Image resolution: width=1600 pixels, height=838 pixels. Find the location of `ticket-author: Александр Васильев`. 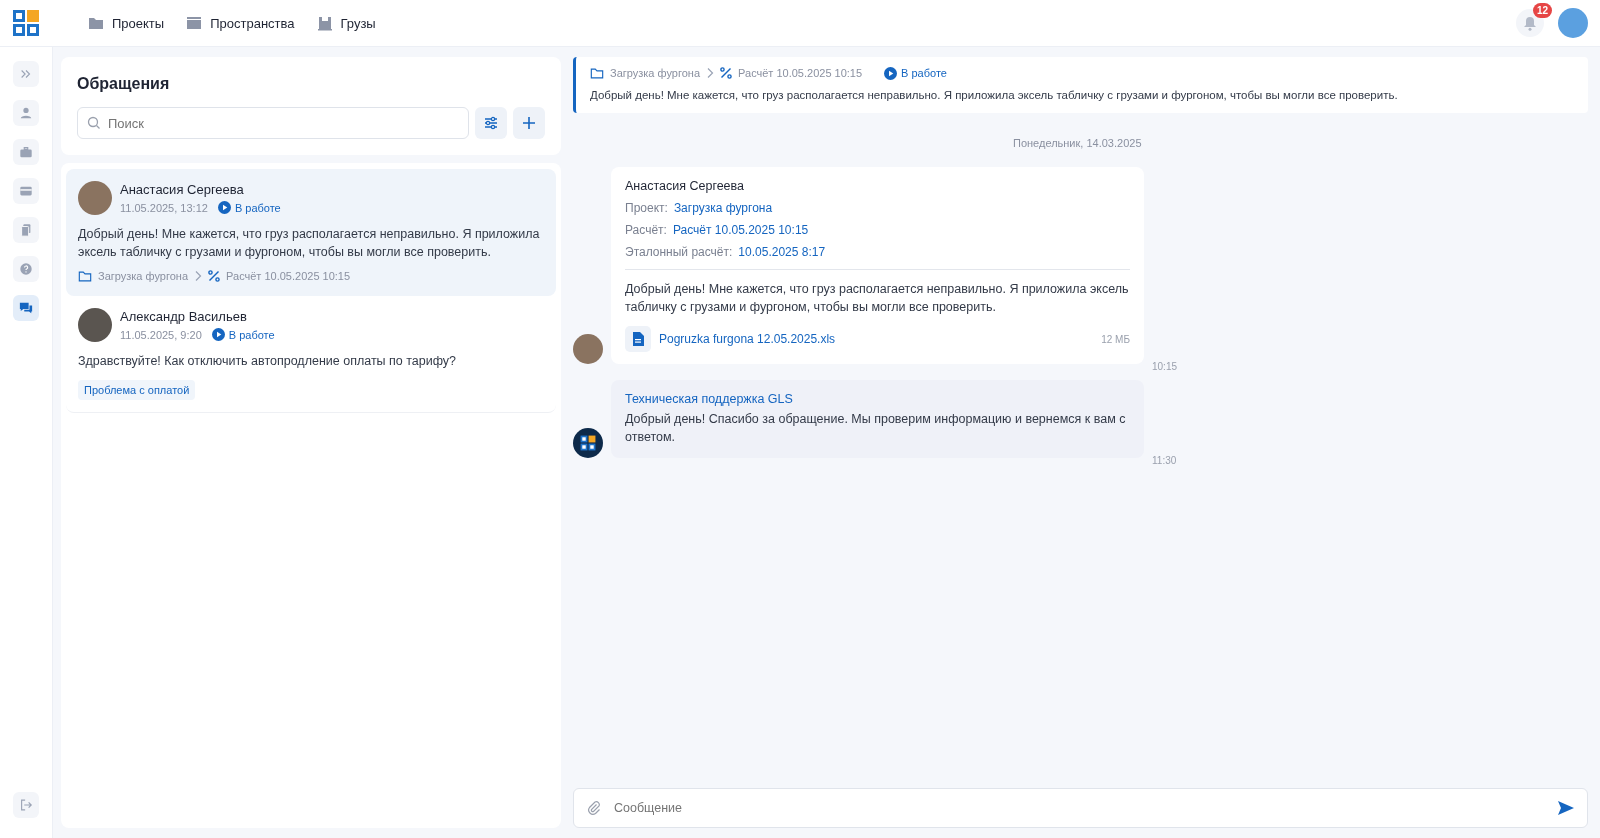

ticket-author: Александр Васильев is located at coordinates (184, 316).